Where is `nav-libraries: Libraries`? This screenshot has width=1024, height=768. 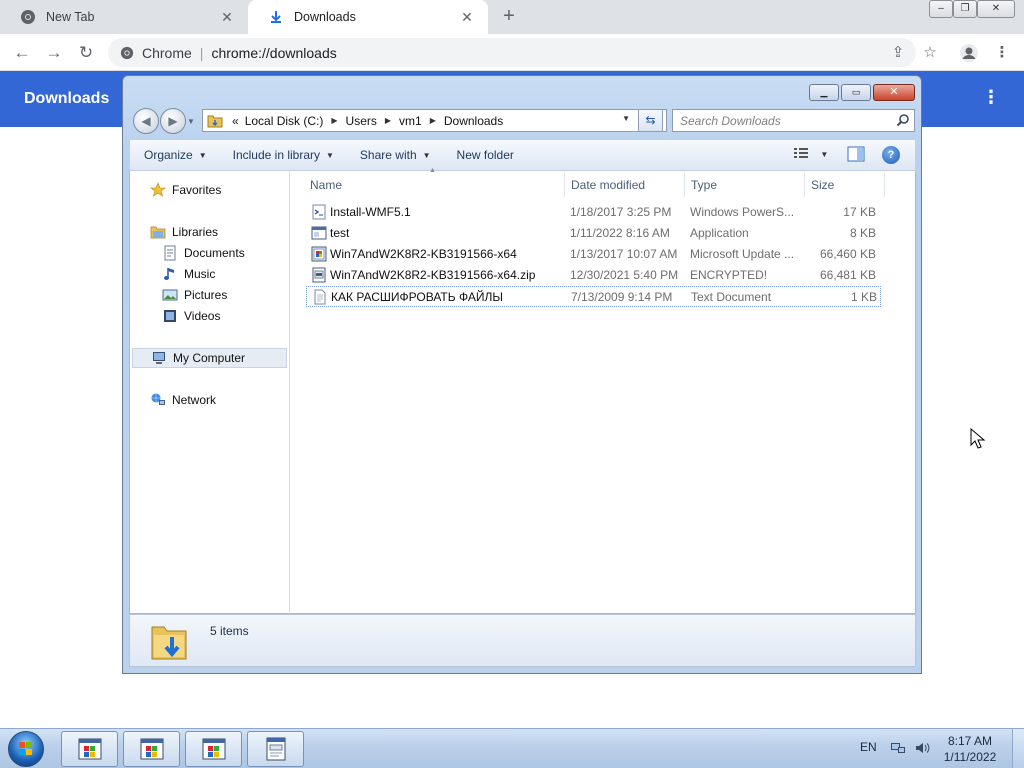
nav-libraries: Libraries is located at coordinates (184, 232).